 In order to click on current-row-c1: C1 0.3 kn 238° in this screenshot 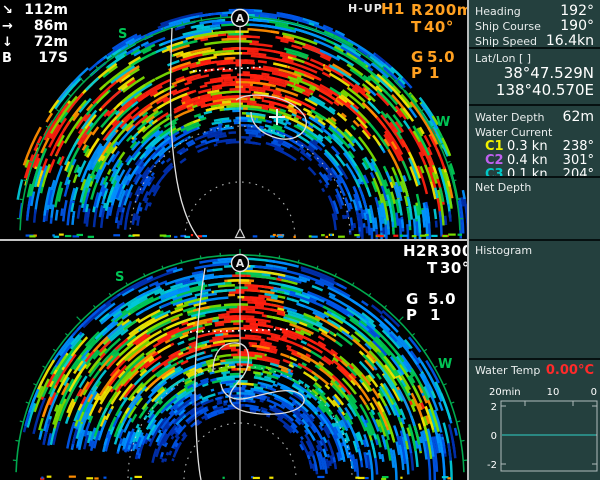, I will do `click(534, 146)`.